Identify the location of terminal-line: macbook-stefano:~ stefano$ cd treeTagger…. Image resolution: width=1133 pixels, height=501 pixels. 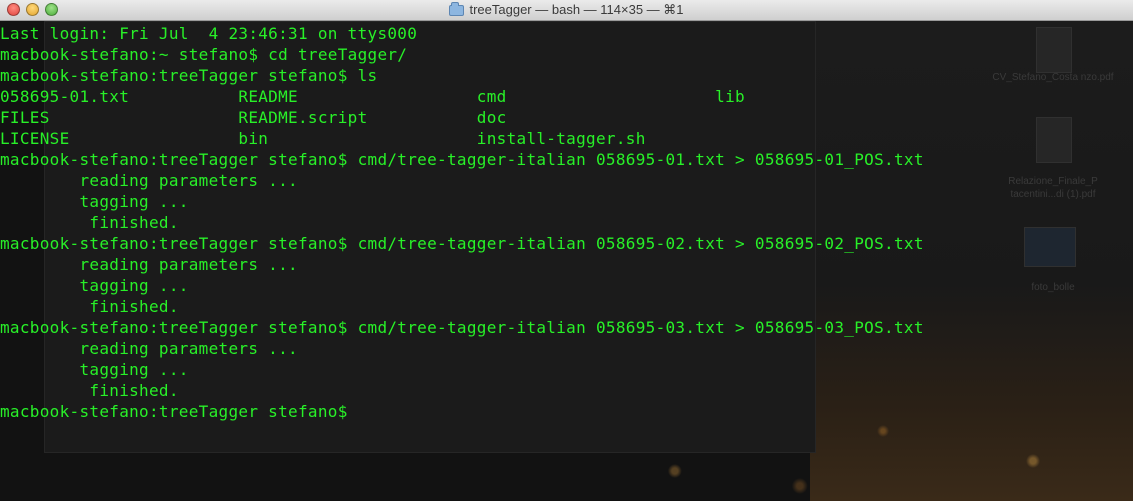
(204, 54).